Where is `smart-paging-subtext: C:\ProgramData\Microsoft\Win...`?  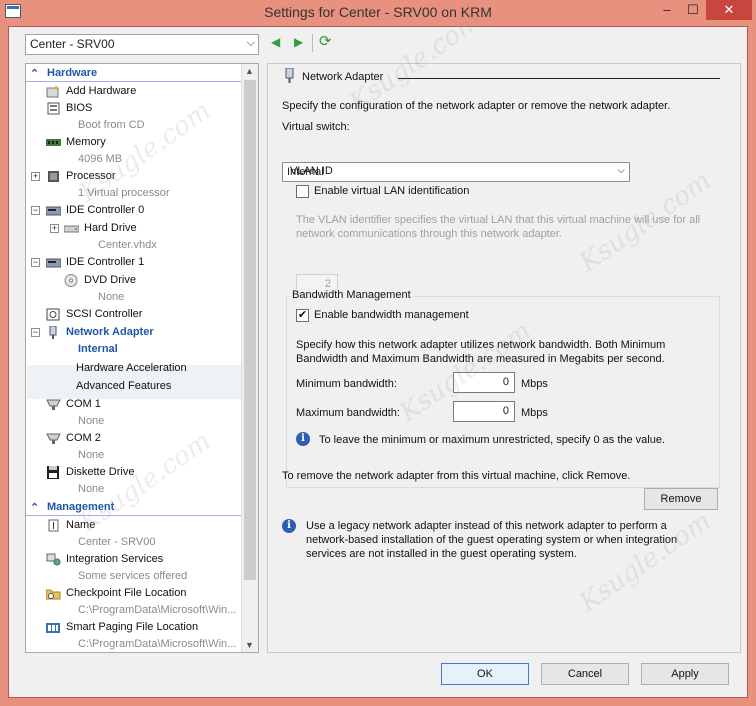 smart-paging-subtext: C:\ProgramData\Microsoft\Win... is located at coordinates (157, 644).